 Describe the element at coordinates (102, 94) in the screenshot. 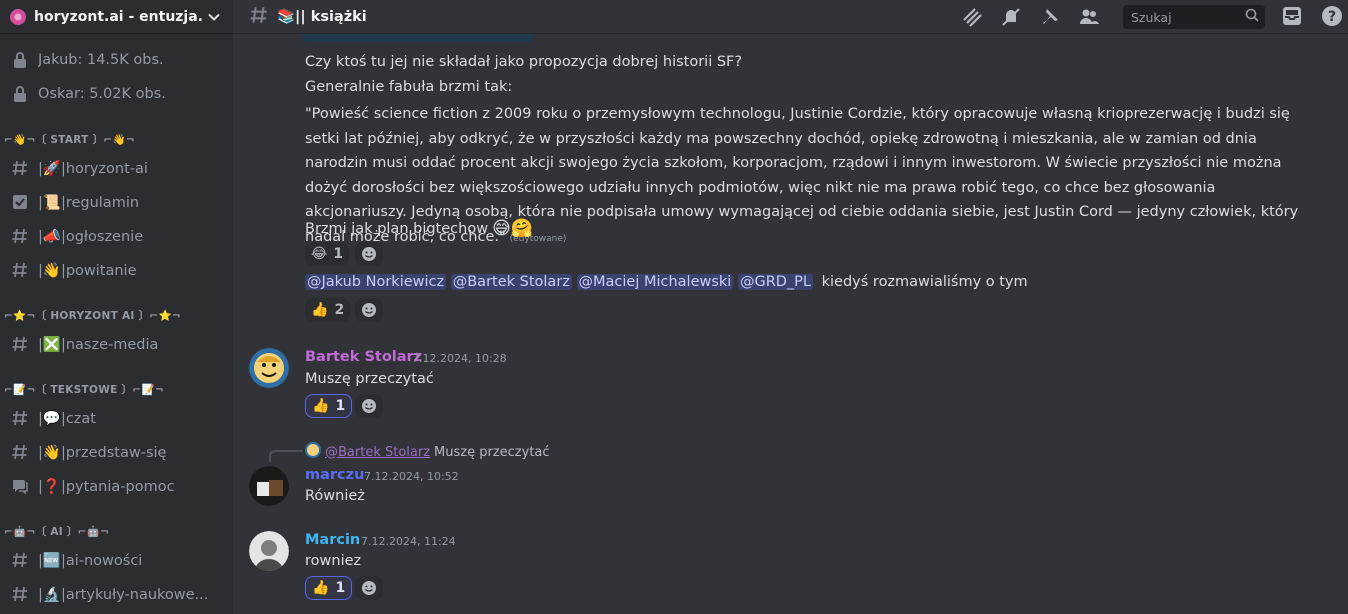

I see `channel-label: Oskar: 5.02K obs.` at that location.